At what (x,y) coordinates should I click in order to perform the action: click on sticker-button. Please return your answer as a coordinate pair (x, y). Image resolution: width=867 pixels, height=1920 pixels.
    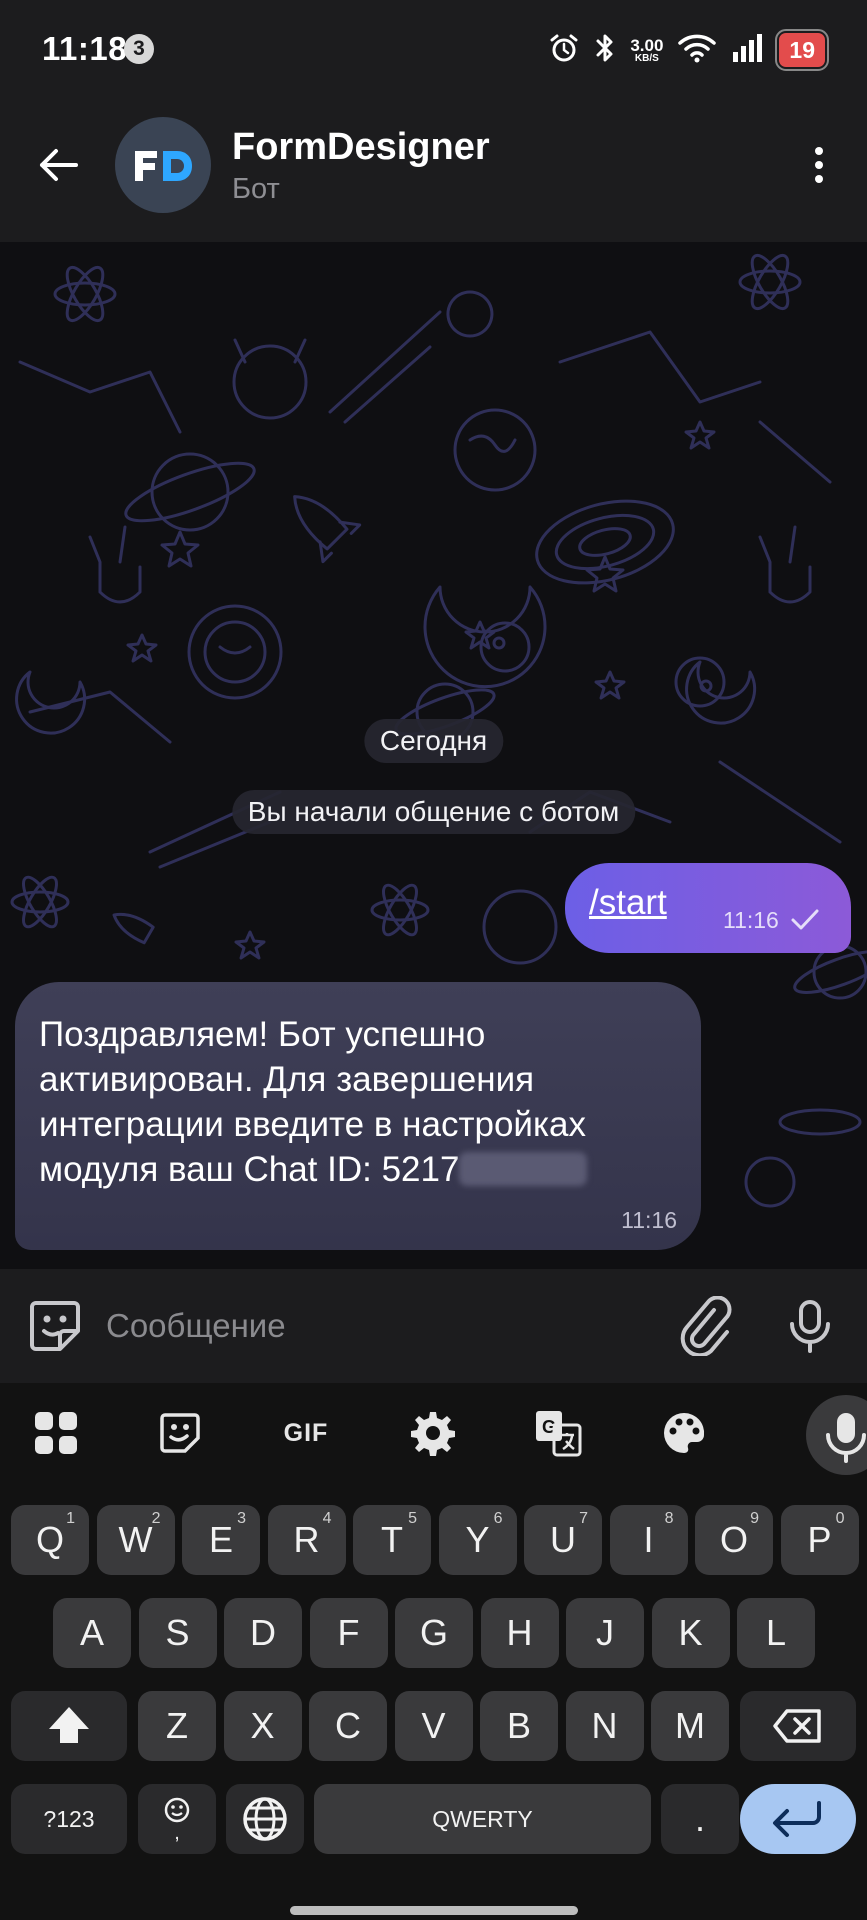
    Looking at the image, I should click on (180, 1433).